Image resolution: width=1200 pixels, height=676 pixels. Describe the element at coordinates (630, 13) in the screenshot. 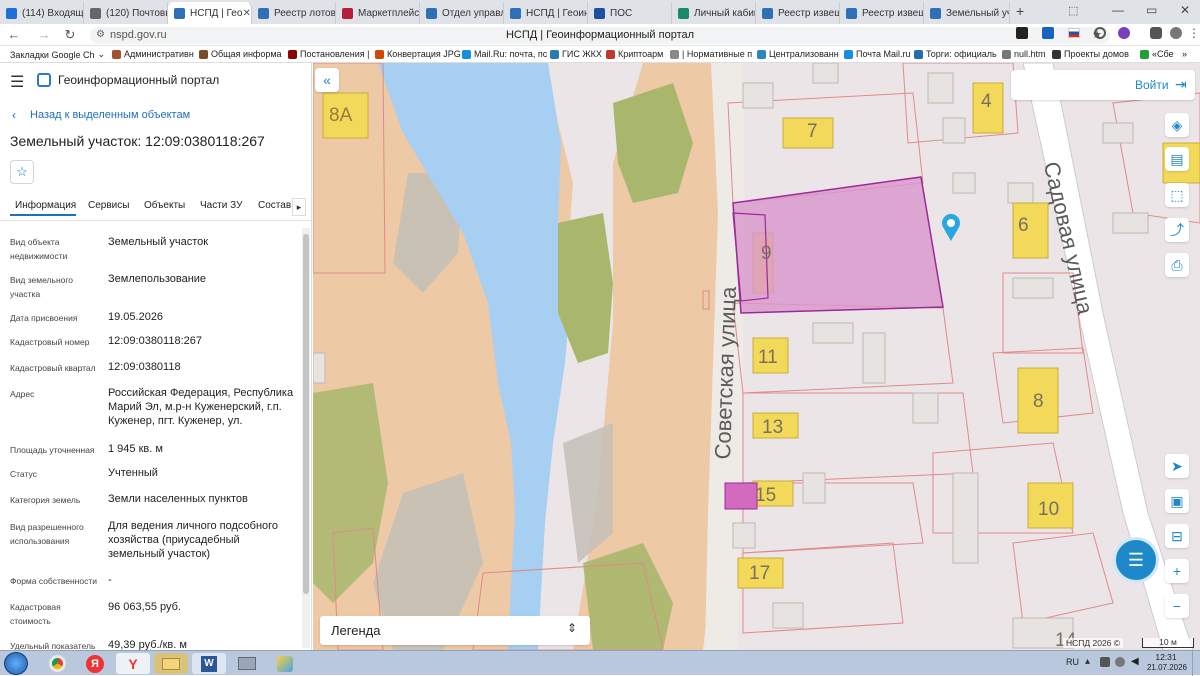

I see `browser-tab: ПОС` at that location.